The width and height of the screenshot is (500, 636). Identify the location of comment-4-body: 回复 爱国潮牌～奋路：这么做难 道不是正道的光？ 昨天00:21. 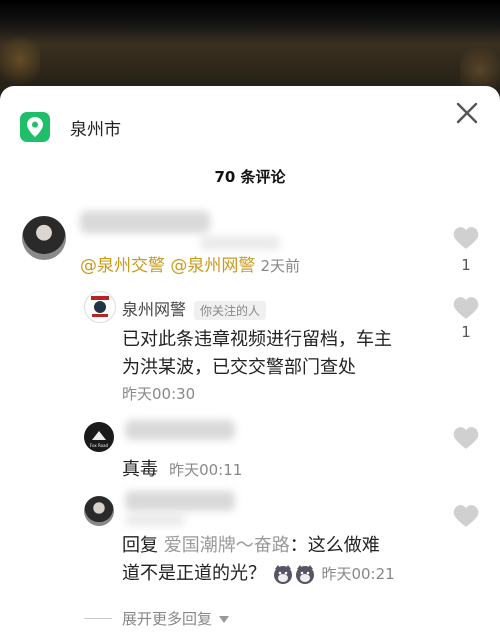
(258, 559).